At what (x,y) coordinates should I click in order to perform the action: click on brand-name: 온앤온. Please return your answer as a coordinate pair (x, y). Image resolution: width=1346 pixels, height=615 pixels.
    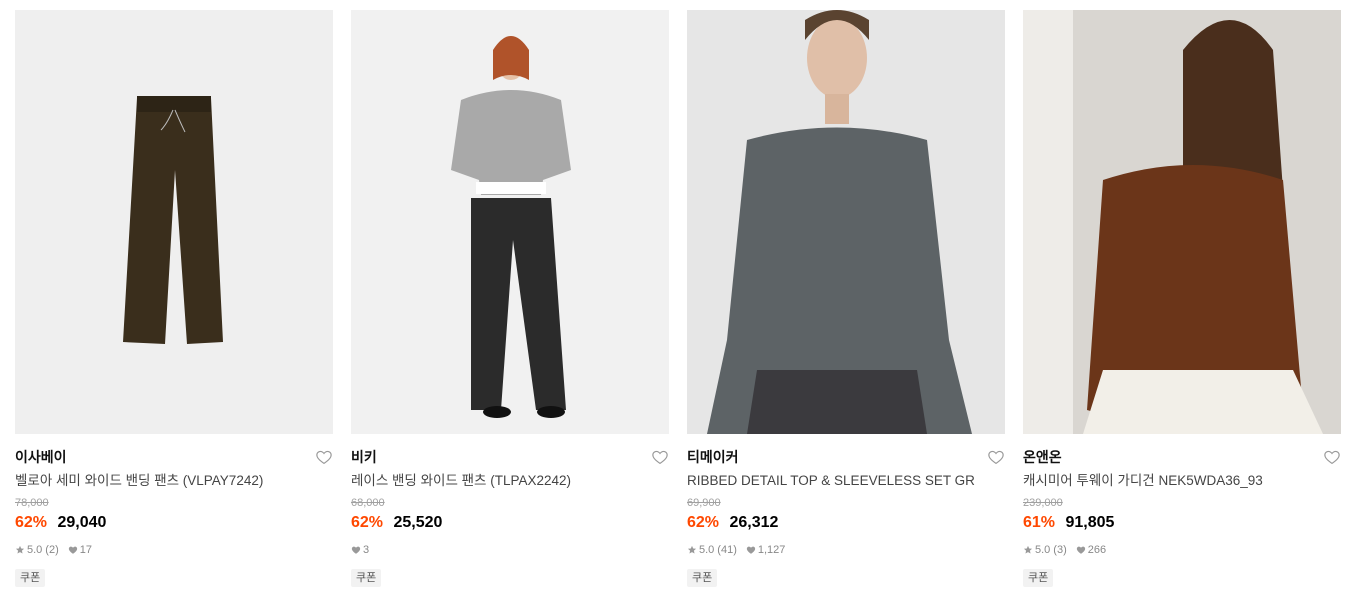
    Looking at the image, I should click on (1182, 457).